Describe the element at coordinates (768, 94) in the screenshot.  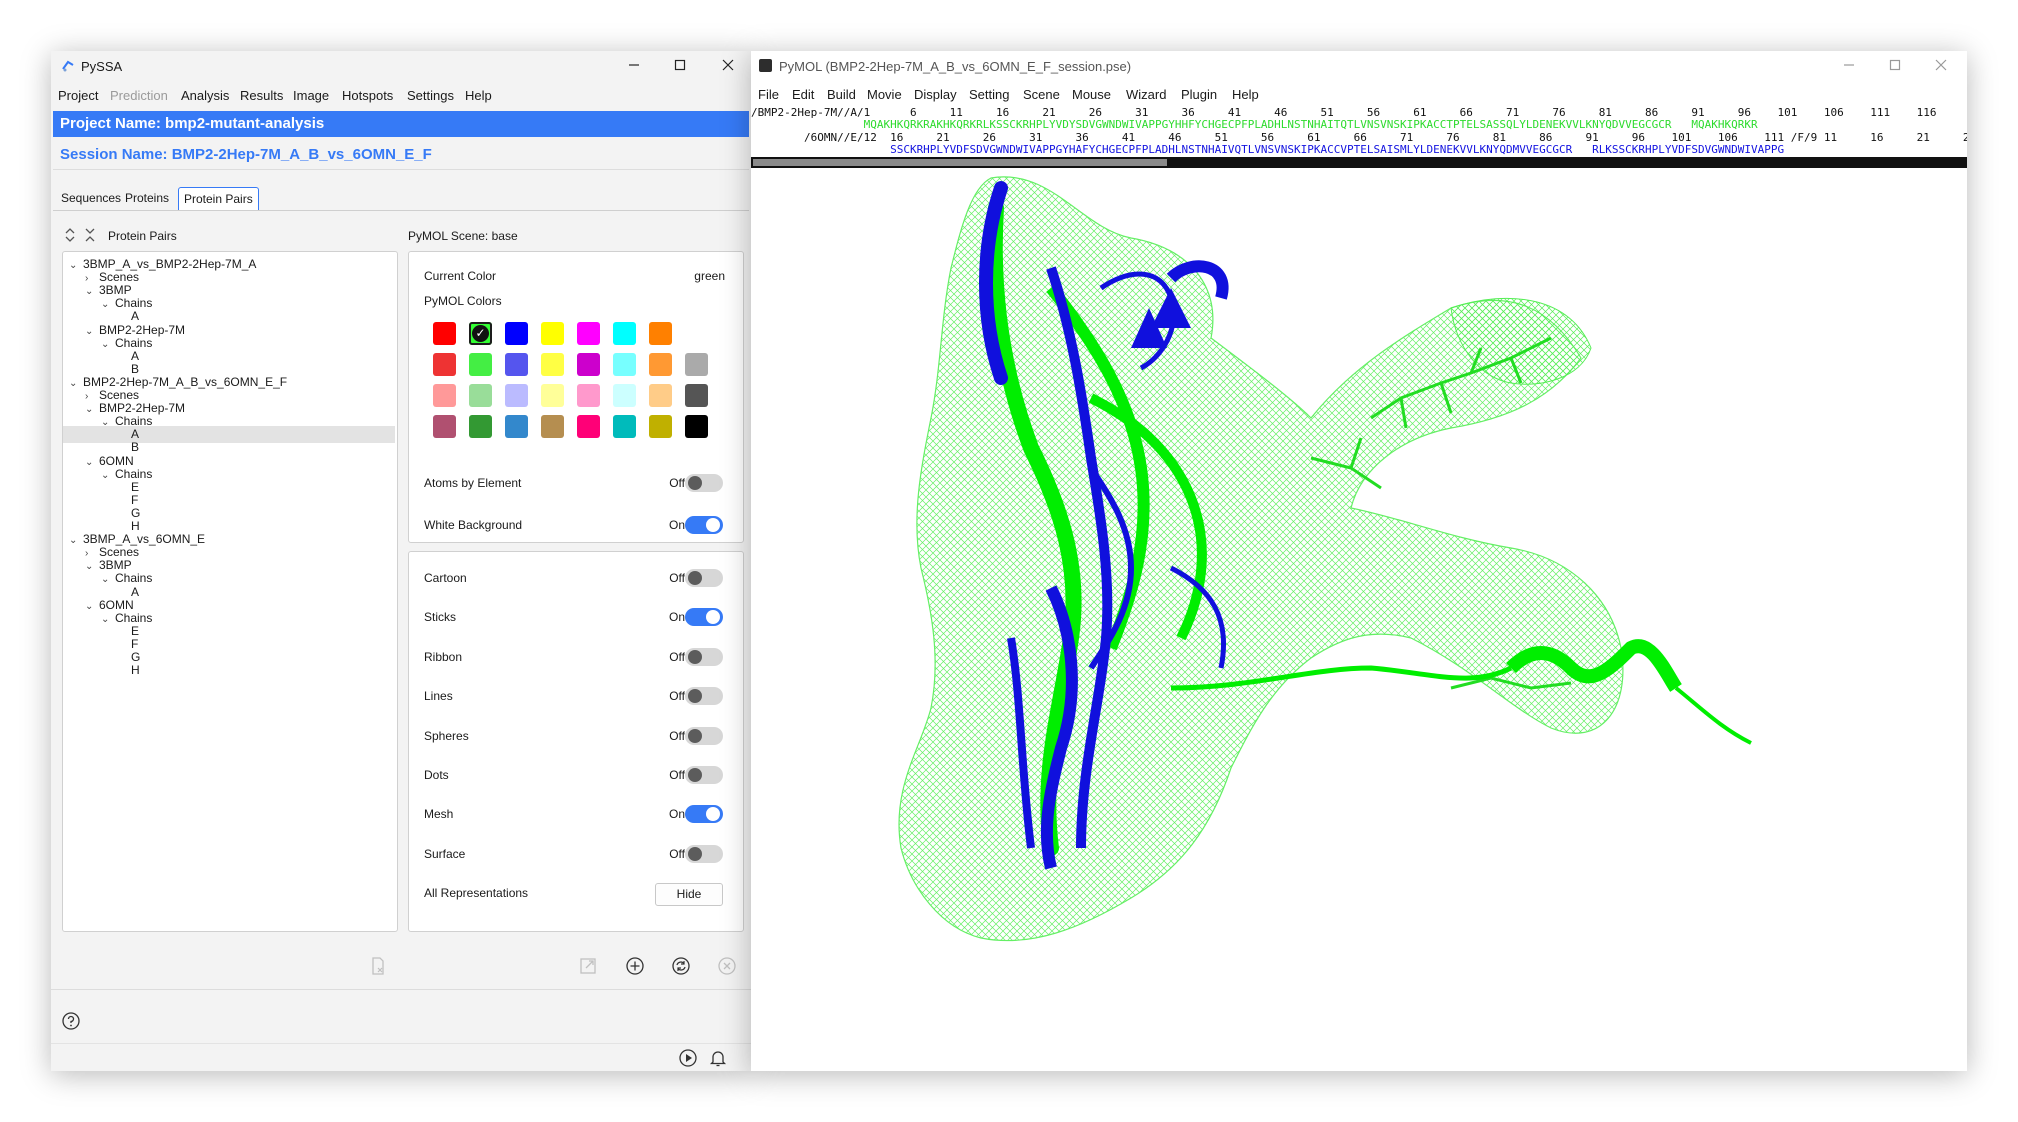
I see `pymol-menu-file: File` at that location.